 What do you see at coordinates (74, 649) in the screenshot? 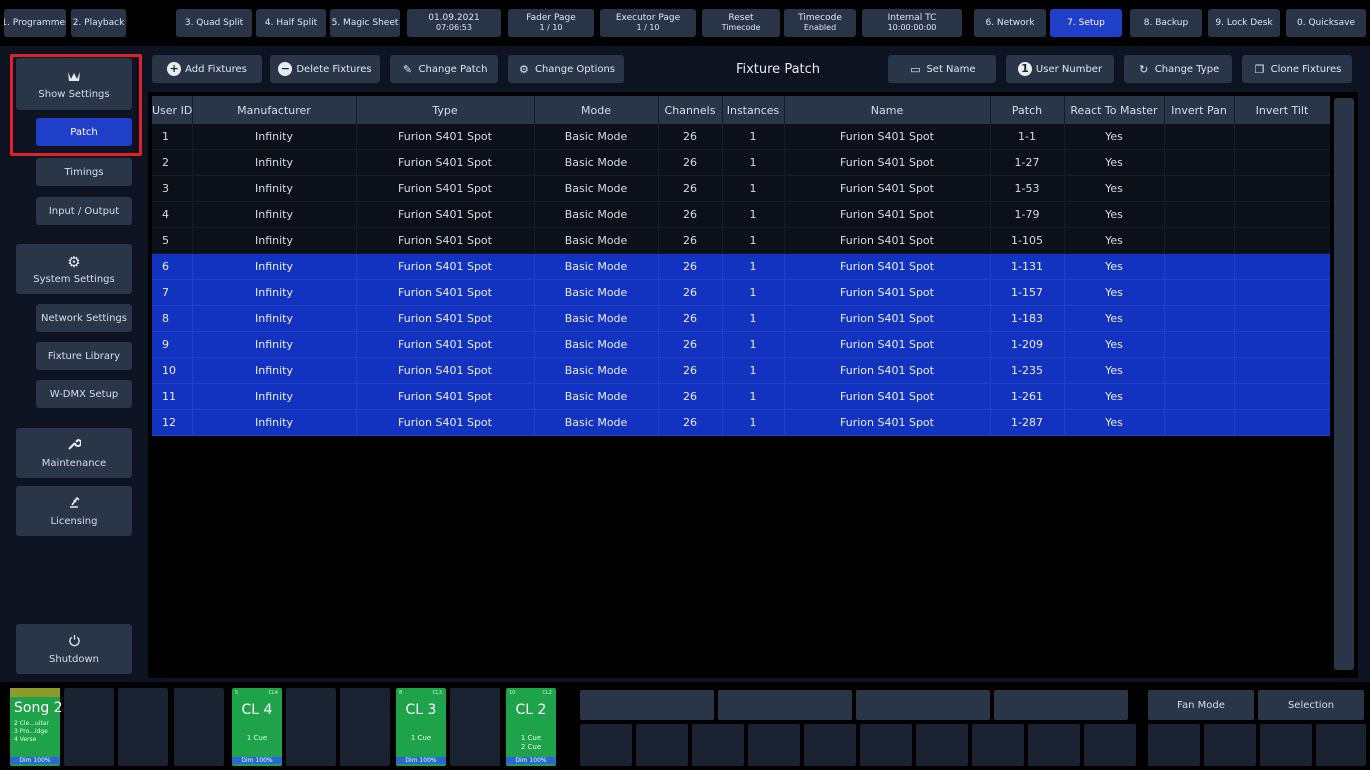
I see `shutdown-button: Shutdown` at bounding box center [74, 649].